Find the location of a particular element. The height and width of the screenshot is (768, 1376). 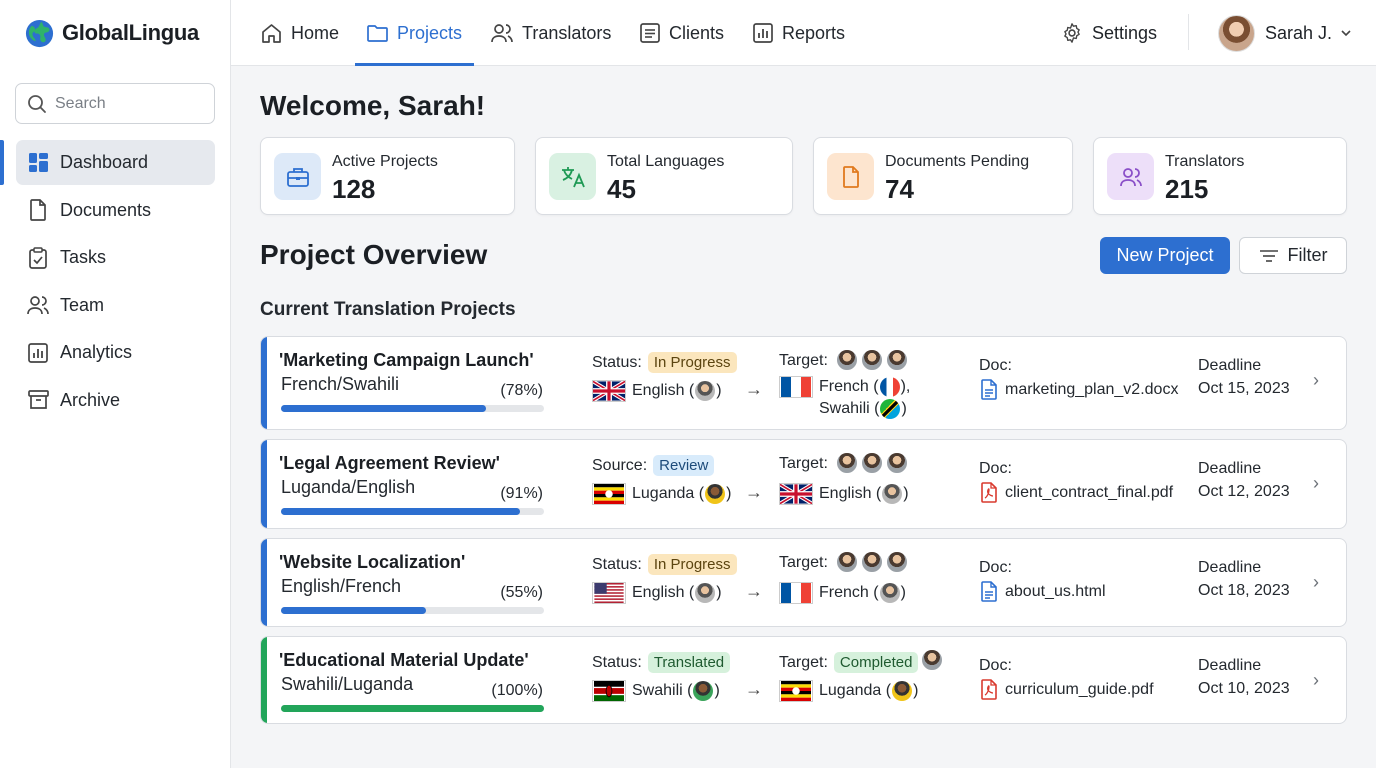

users-icon is located at coordinates (502, 33).